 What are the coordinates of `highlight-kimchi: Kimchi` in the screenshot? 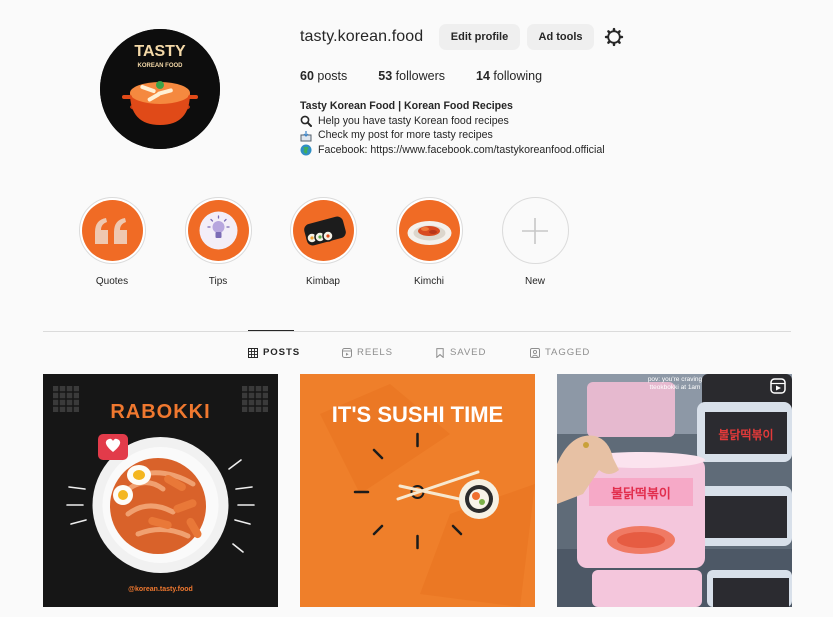 It's located at (429, 242).